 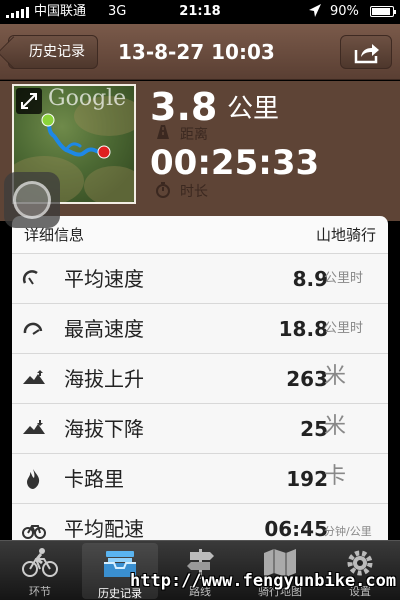 What do you see at coordinates (163, 192) in the screenshot?
I see `stopwatch-icon` at bounding box center [163, 192].